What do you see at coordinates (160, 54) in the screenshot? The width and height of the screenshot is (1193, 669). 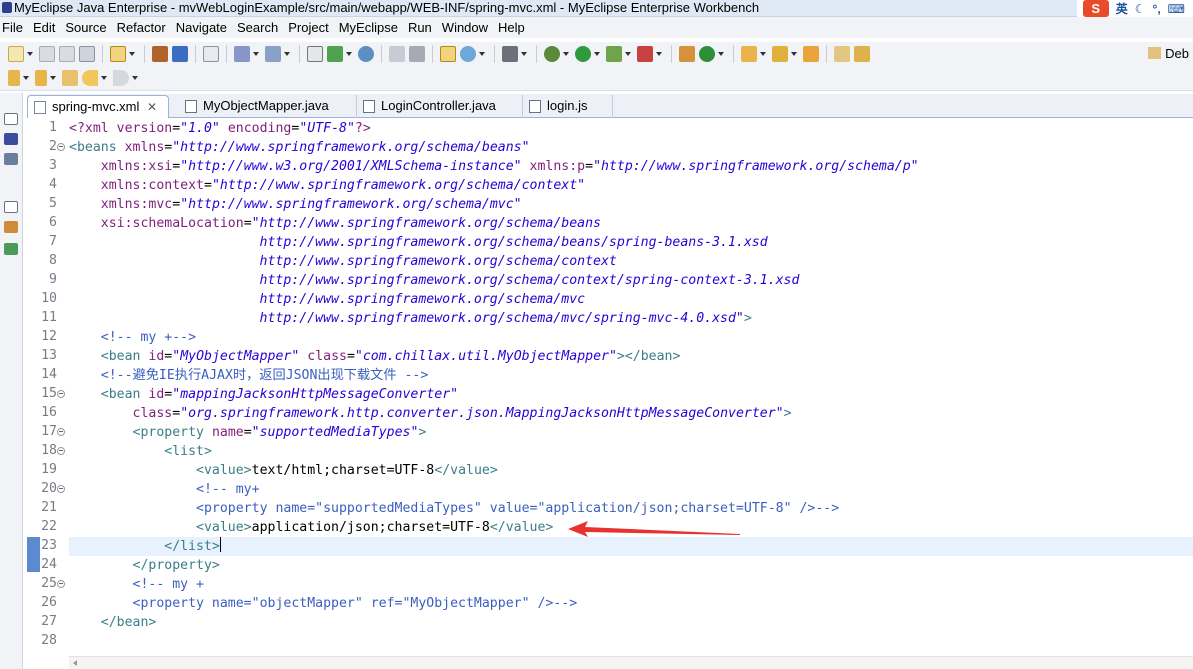 I see `package-icon` at bounding box center [160, 54].